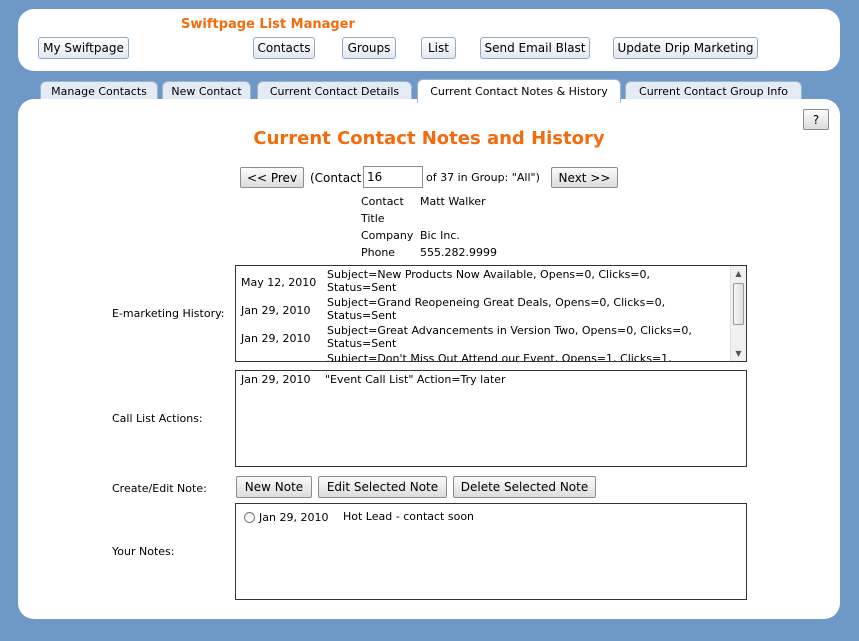 This screenshot has height=641, width=859. What do you see at coordinates (336, 178) in the screenshot?
I see `contact-position-prefix: (Contact` at bounding box center [336, 178].